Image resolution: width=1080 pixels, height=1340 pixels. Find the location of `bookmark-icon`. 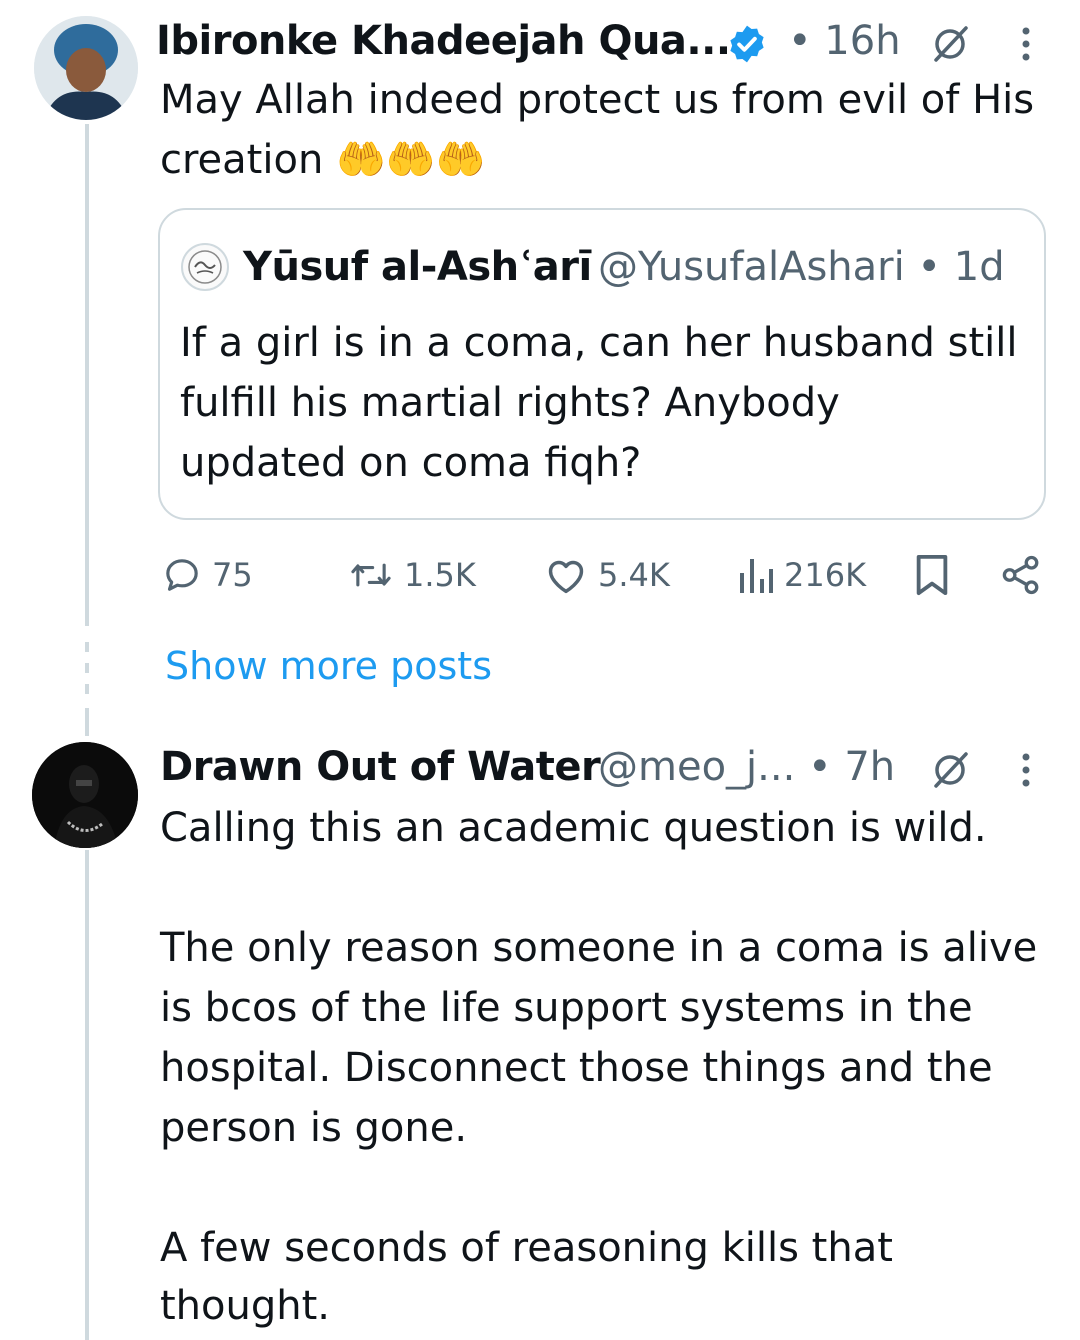

bookmark-icon is located at coordinates (932, 575).